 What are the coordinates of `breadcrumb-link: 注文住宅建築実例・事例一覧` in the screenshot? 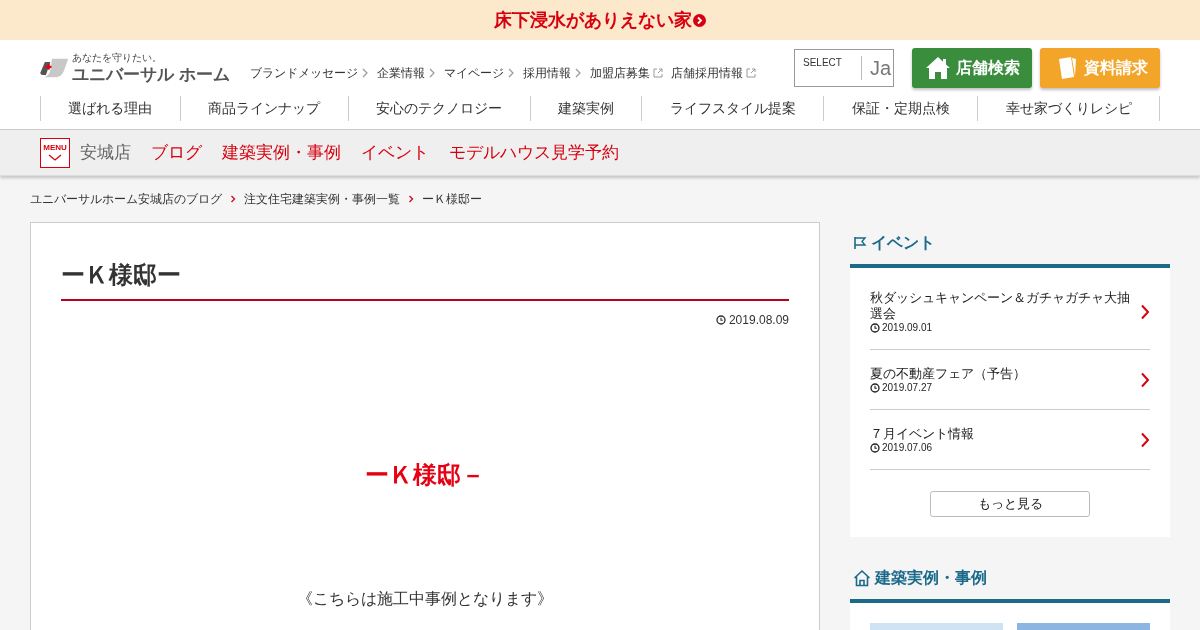 It's located at (322, 199).